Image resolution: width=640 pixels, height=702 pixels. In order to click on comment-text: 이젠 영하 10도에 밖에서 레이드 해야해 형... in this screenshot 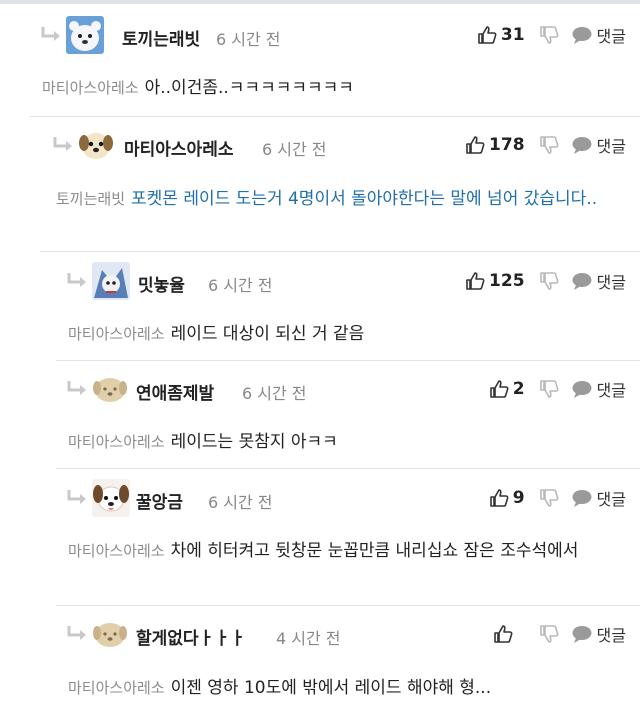, I will do `click(331, 688)`.